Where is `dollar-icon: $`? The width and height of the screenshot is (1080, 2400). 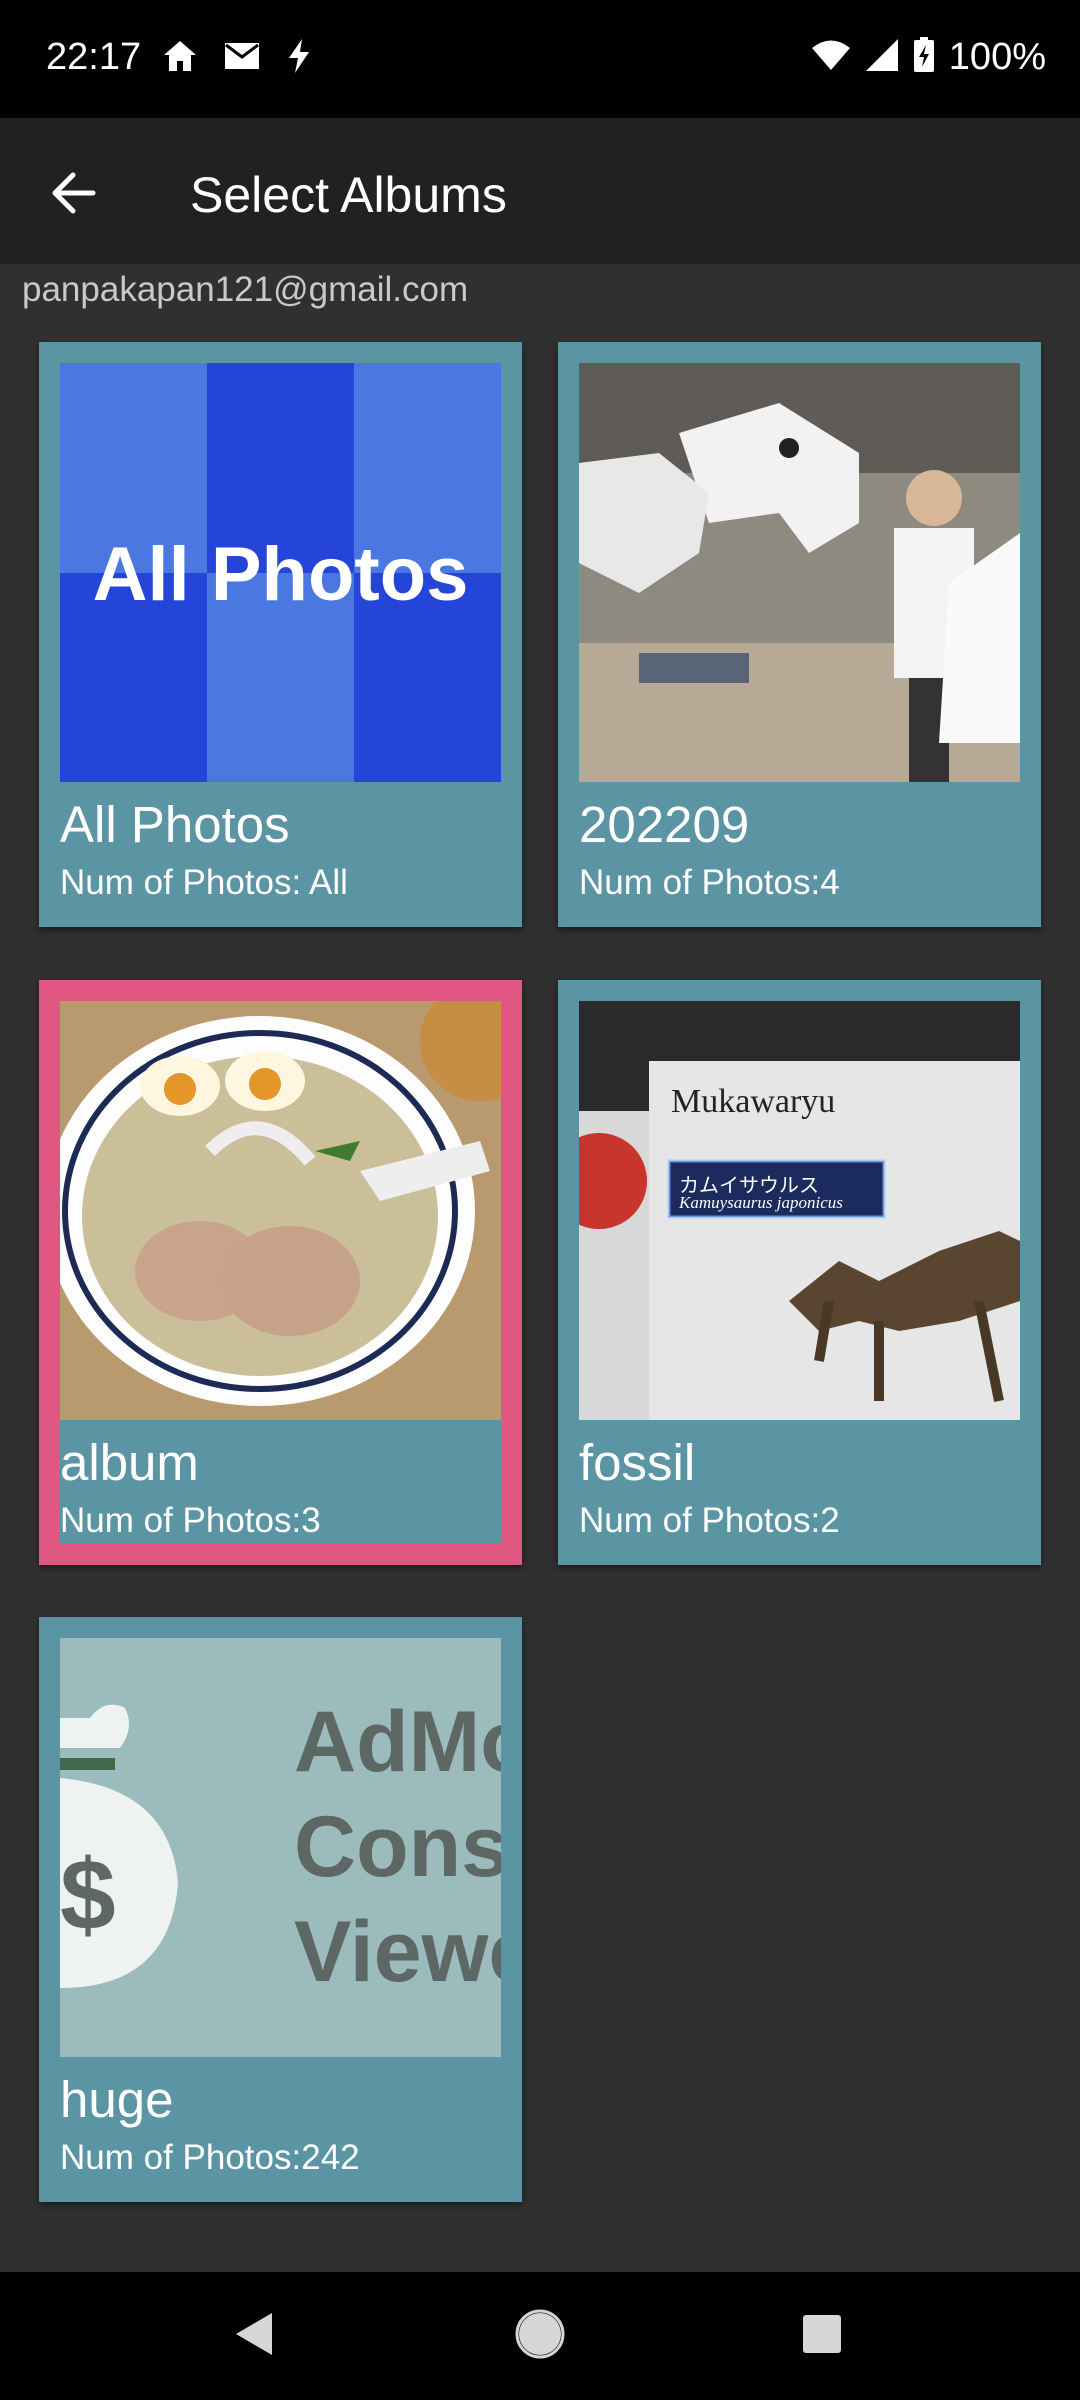
dollar-icon: $ is located at coordinates (88, 1895).